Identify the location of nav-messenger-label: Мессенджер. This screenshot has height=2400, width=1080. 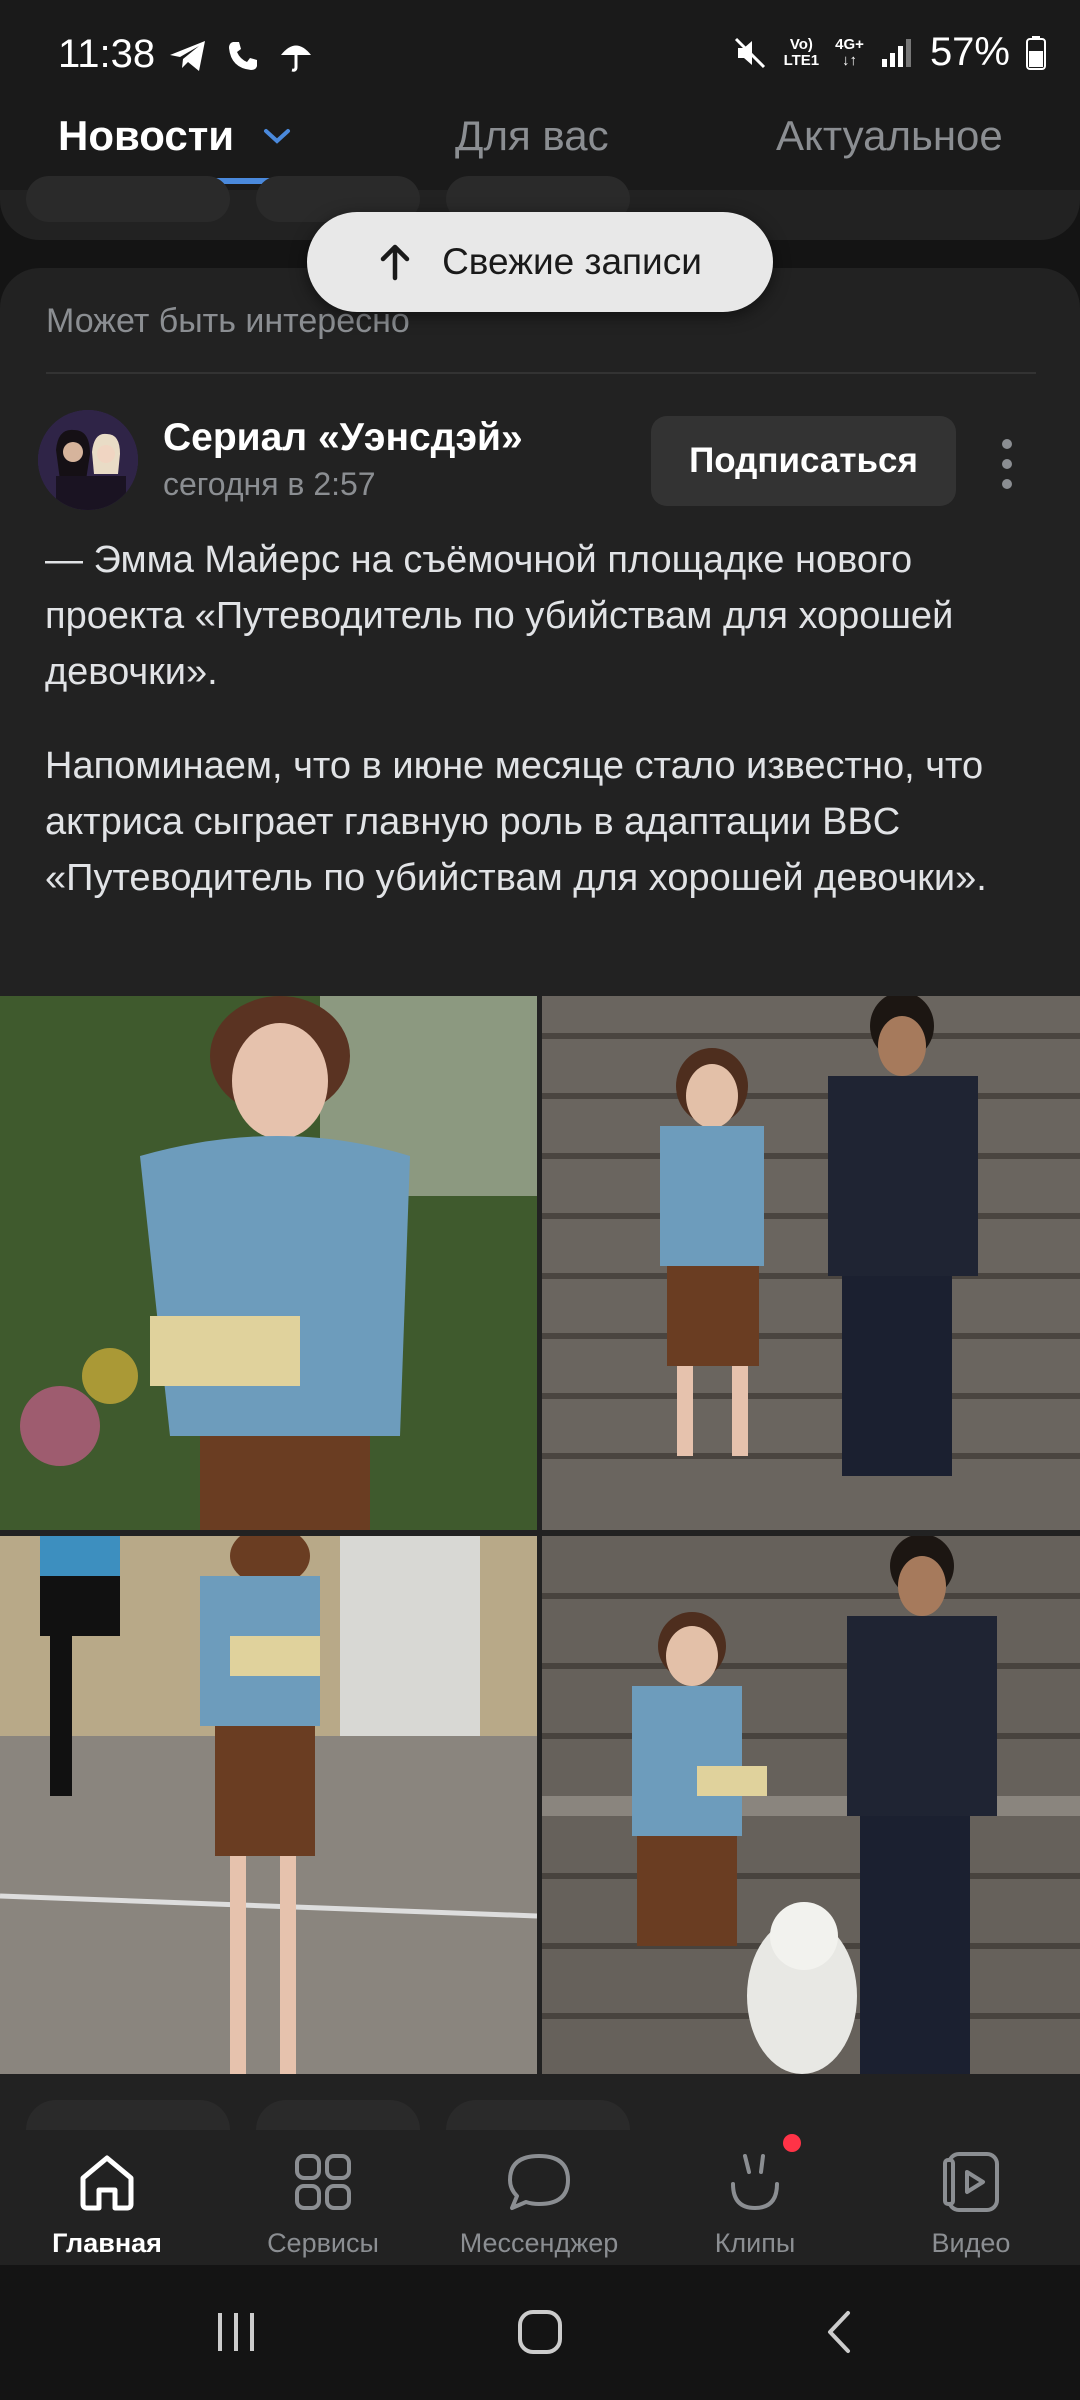
(539, 2243).